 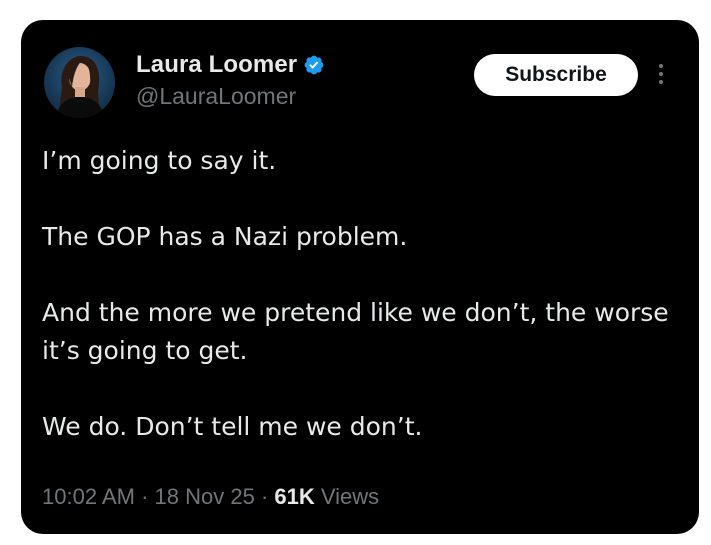 What do you see at coordinates (205, 496) in the screenshot?
I see `tweet-date: 18 Nov 25` at bounding box center [205, 496].